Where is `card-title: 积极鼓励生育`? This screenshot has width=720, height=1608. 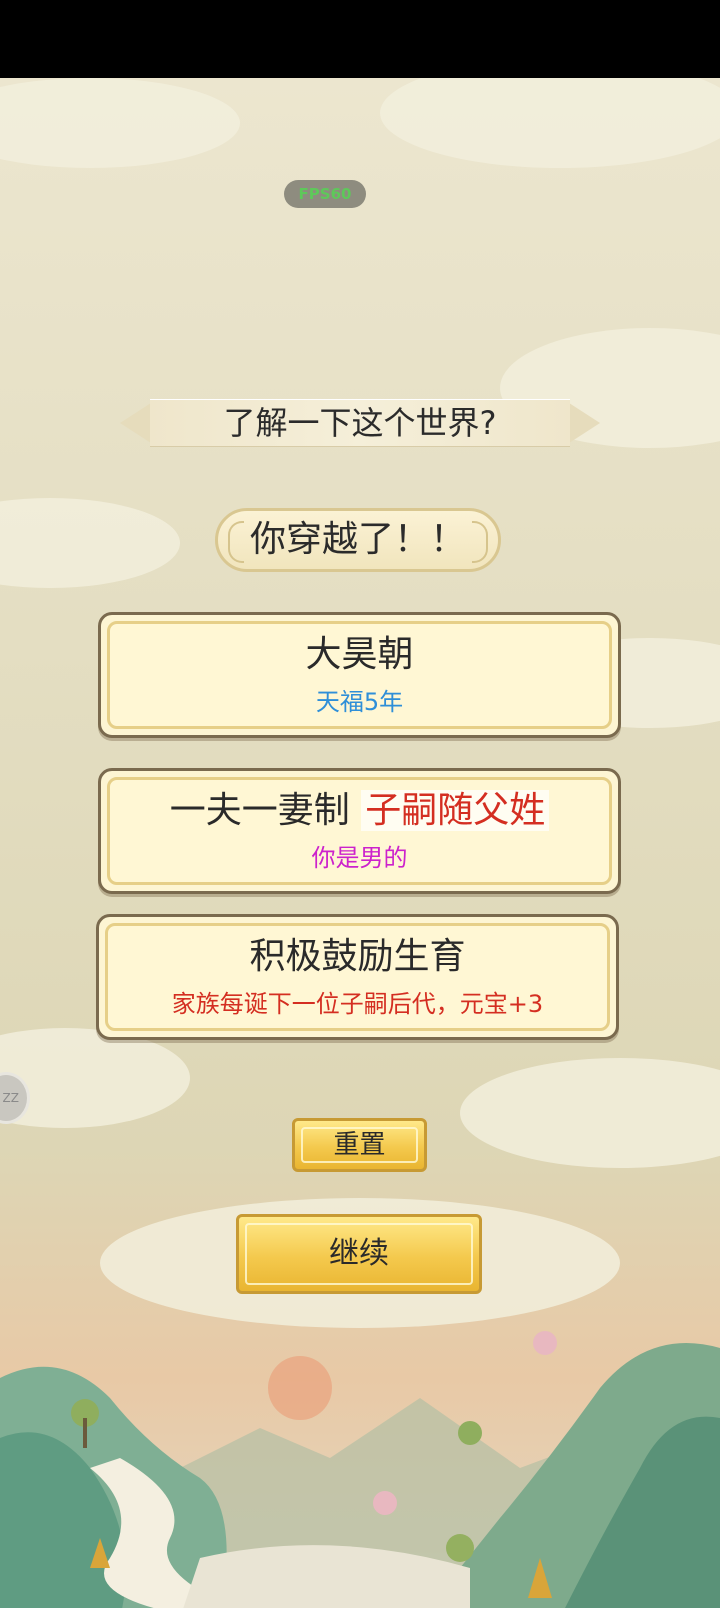 card-title: 积极鼓励生育 is located at coordinates (357, 956).